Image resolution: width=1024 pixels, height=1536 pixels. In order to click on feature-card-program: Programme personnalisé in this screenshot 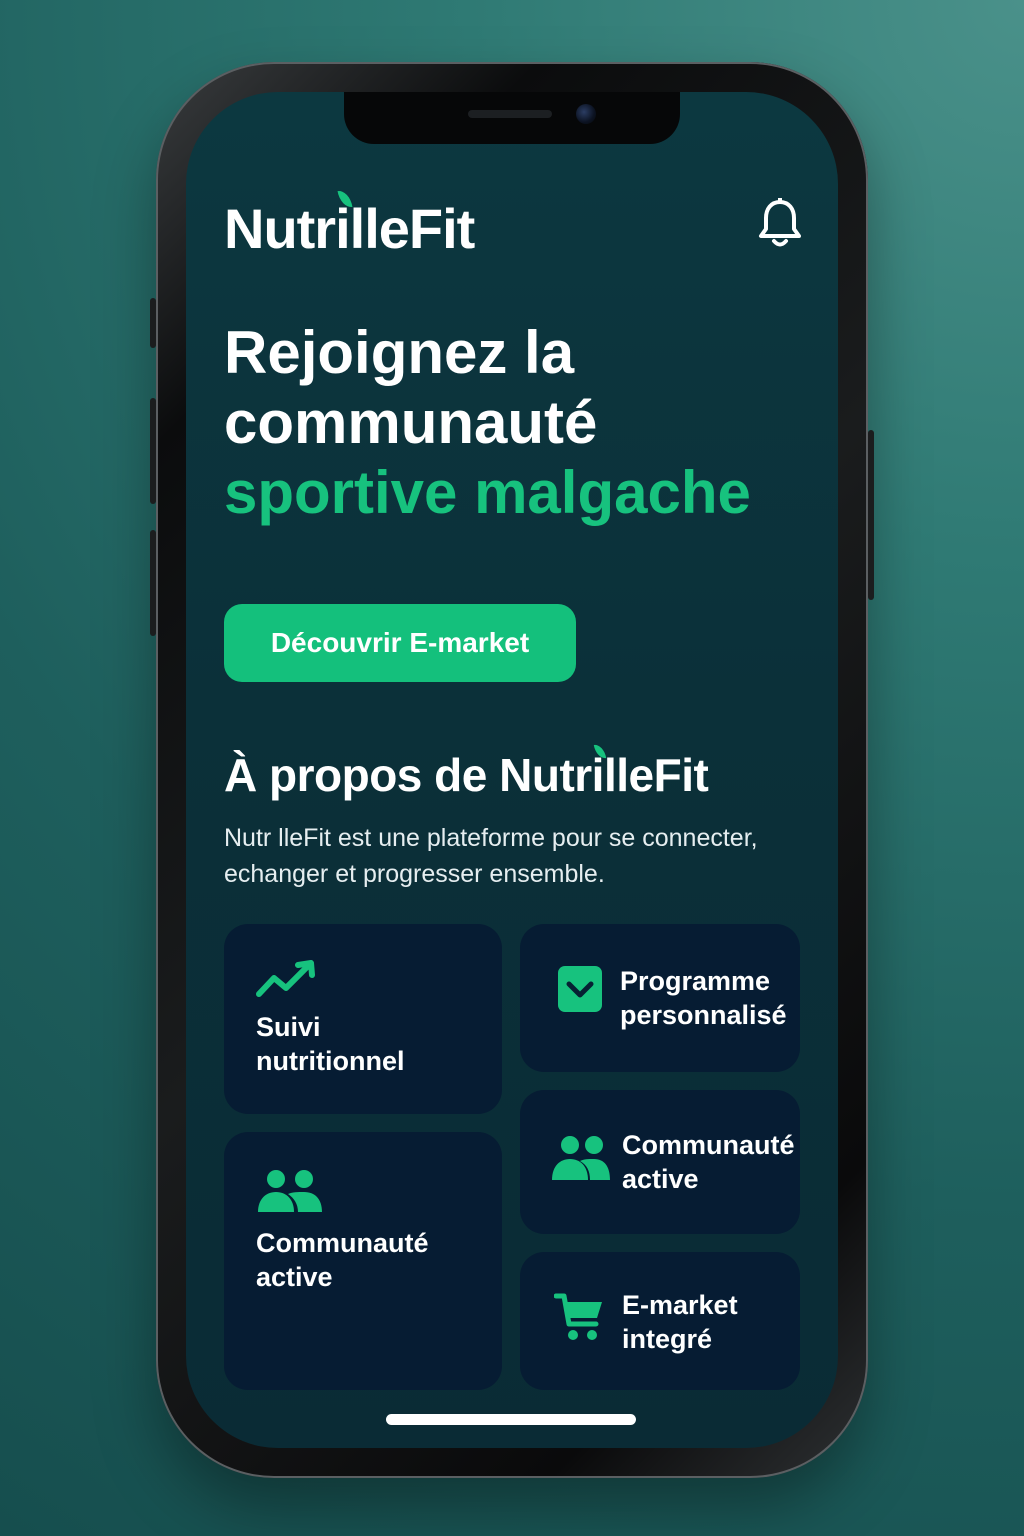, I will do `click(660, 998)`.